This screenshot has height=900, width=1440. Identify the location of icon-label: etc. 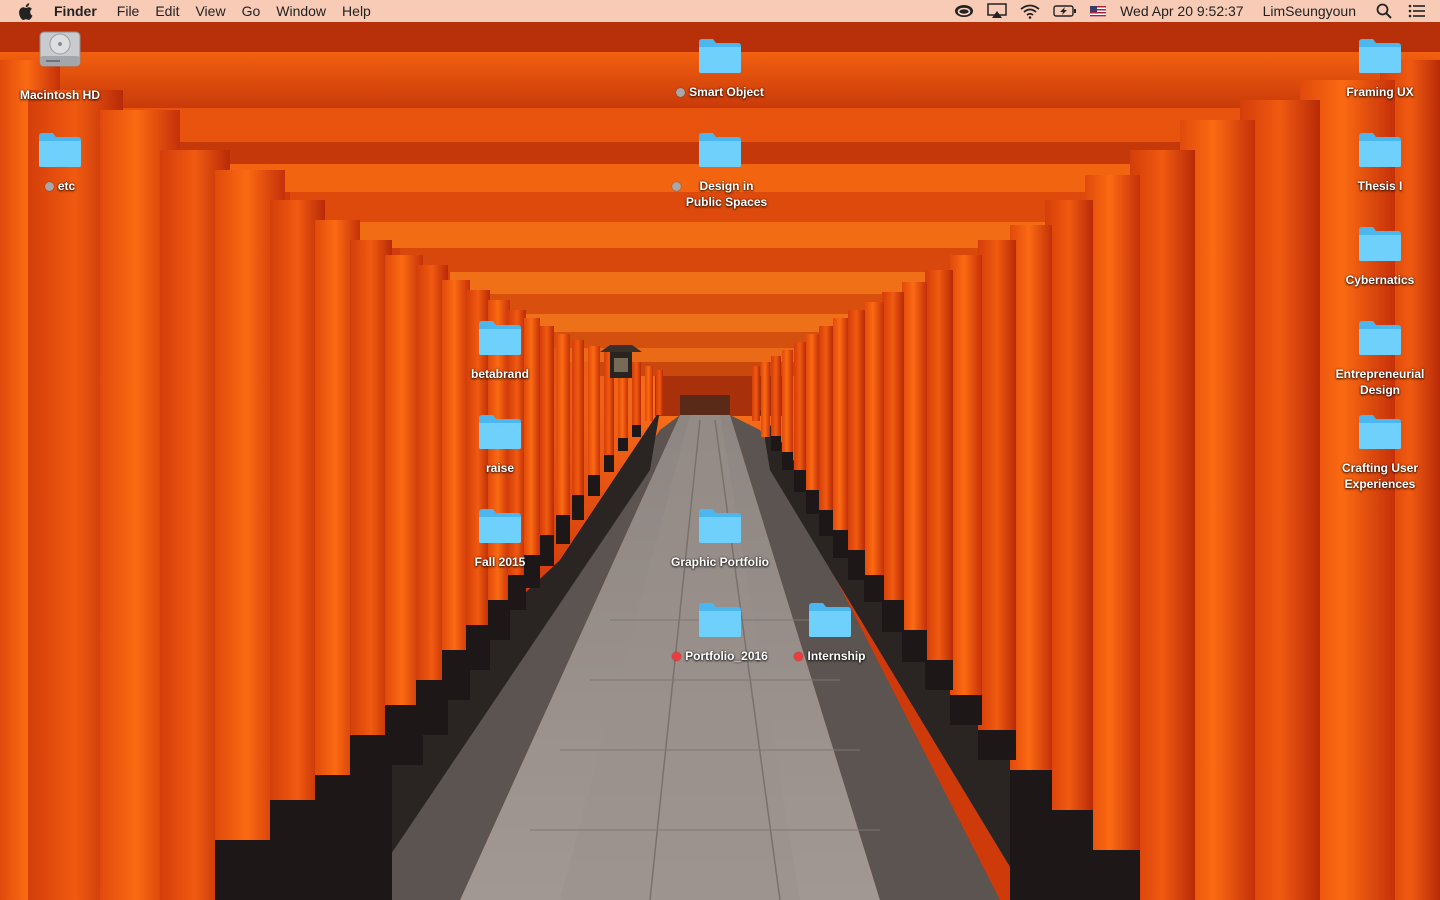
(59, 186).